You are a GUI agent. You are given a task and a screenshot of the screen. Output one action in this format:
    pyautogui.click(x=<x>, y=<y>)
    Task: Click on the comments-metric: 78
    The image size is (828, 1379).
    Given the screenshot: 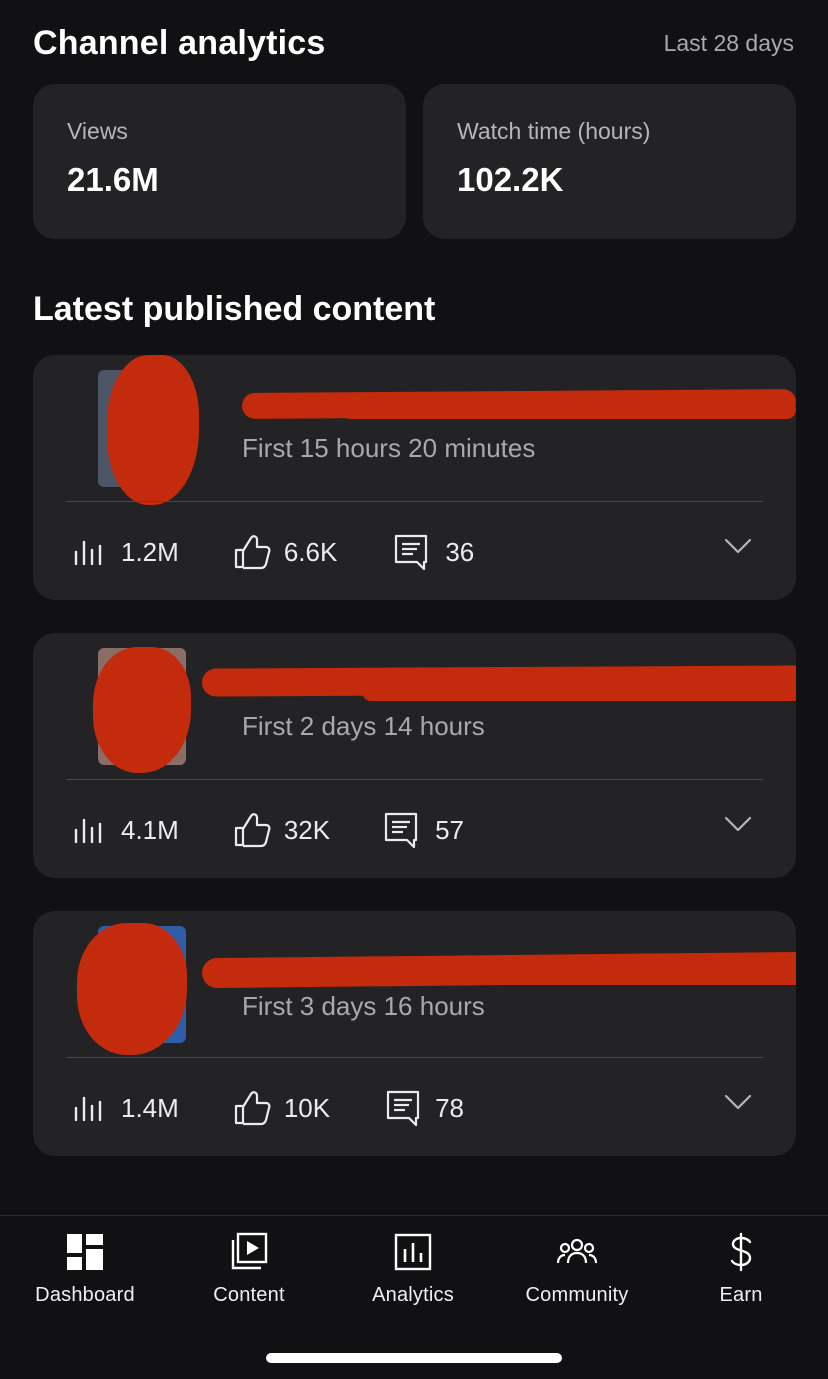 What is the action you would take?
    pyautogui.click(x=424, y=1108)
    